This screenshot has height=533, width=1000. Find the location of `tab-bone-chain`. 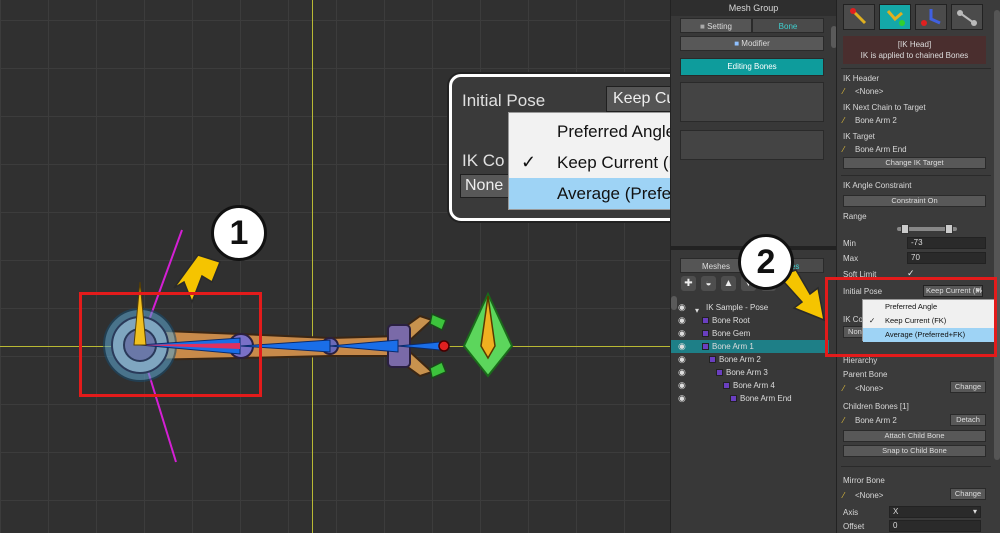

tab-bone-chain is located at coordinates (967, 17).